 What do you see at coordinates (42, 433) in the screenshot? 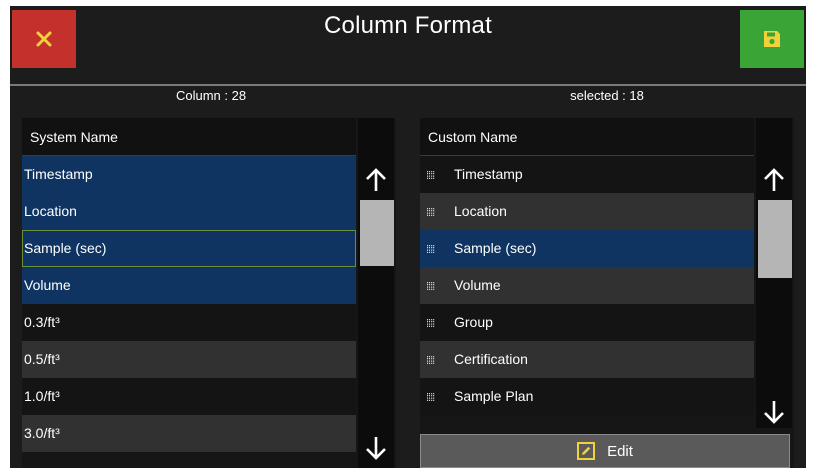
I see `list-item-label: 3.0/ft³` at bounding box center [42, 433].